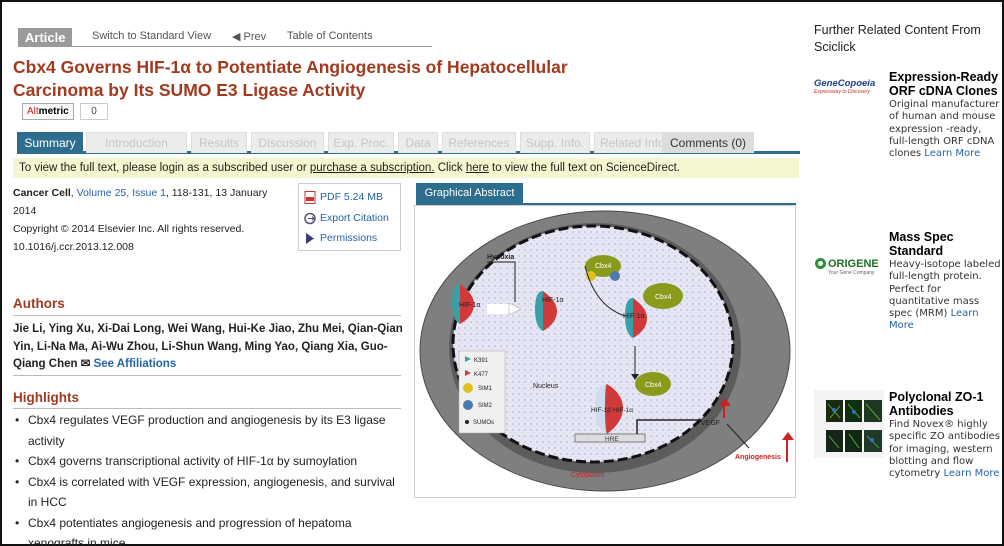 The image size is (1004, 546). I want to click on sim1-marker, so click(468, 388).